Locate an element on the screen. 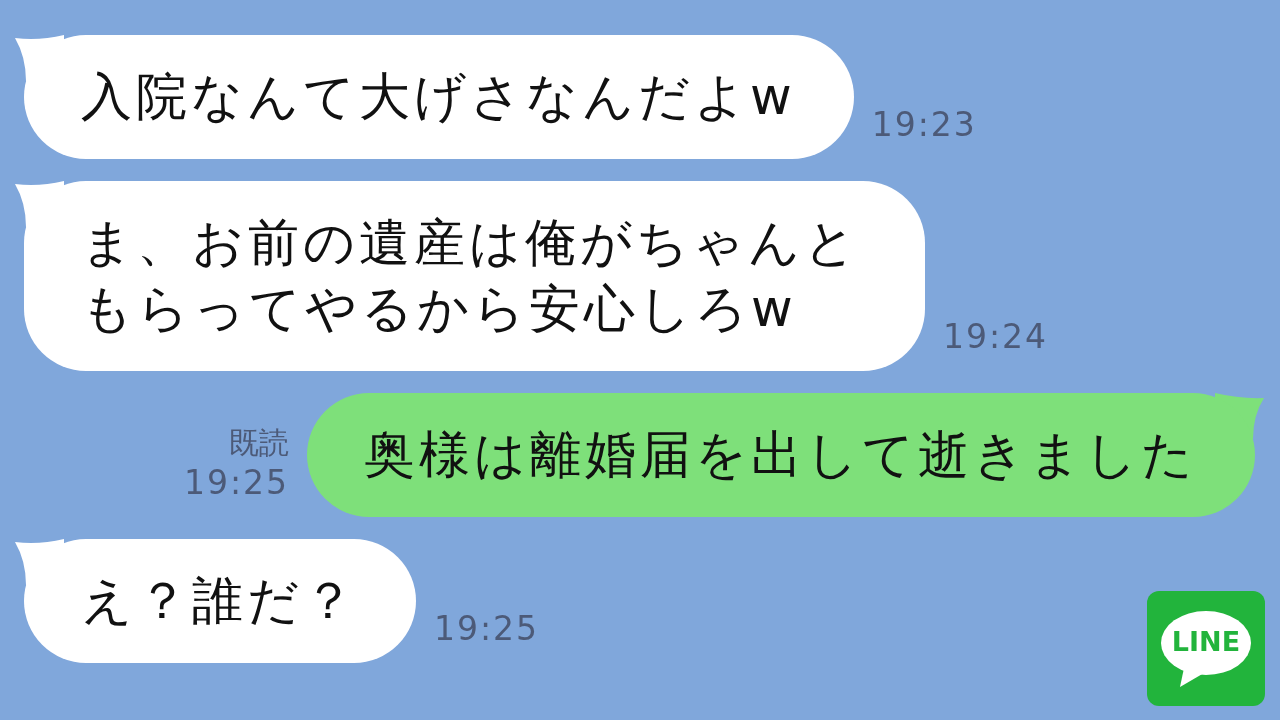 Image resolution: width=1280 pixels, height=720 pixels. message-text: え？誰だ？ is located at coordinates (219, 601).